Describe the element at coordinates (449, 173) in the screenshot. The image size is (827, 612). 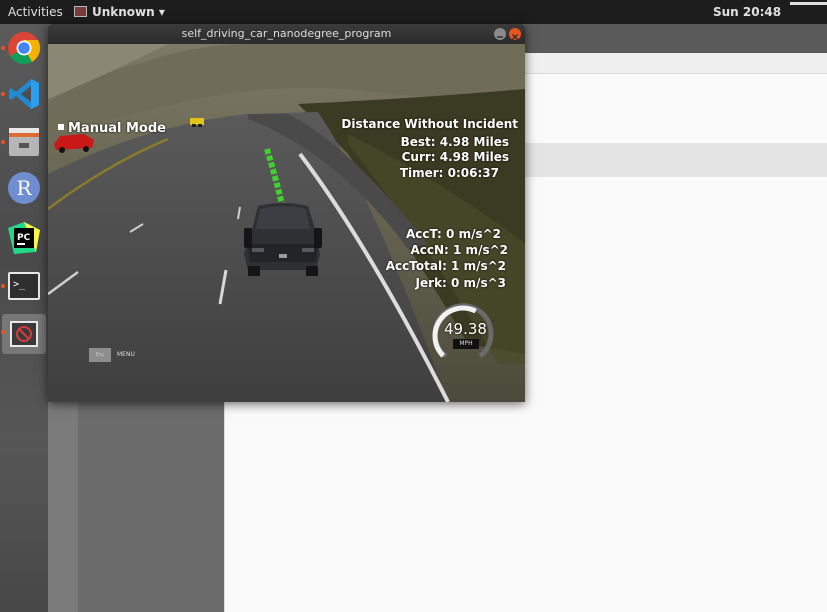
I see `timer: Timer: 0:06:37` at that location.